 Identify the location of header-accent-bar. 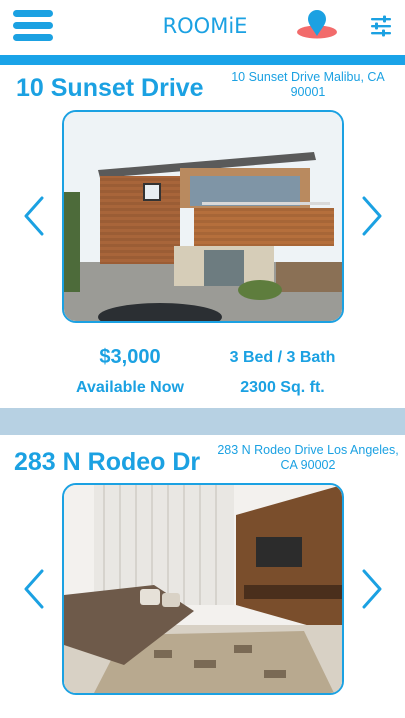
(202, 60).